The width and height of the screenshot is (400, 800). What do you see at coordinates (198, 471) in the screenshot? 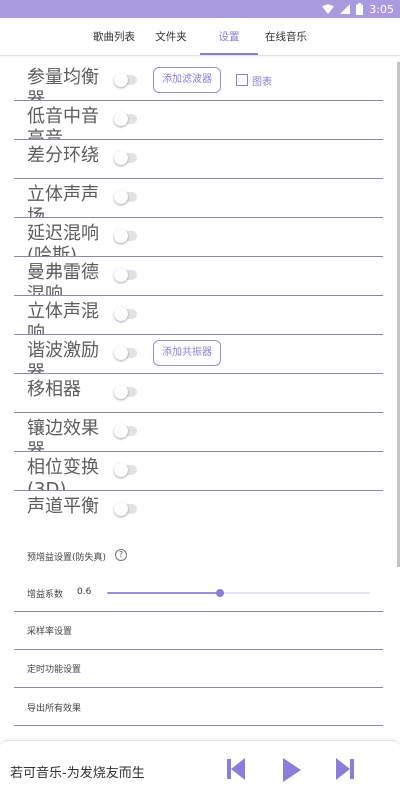
I see `effect-row-phase-3d: 相位变换(3D)` at bounding box center [198, 471].